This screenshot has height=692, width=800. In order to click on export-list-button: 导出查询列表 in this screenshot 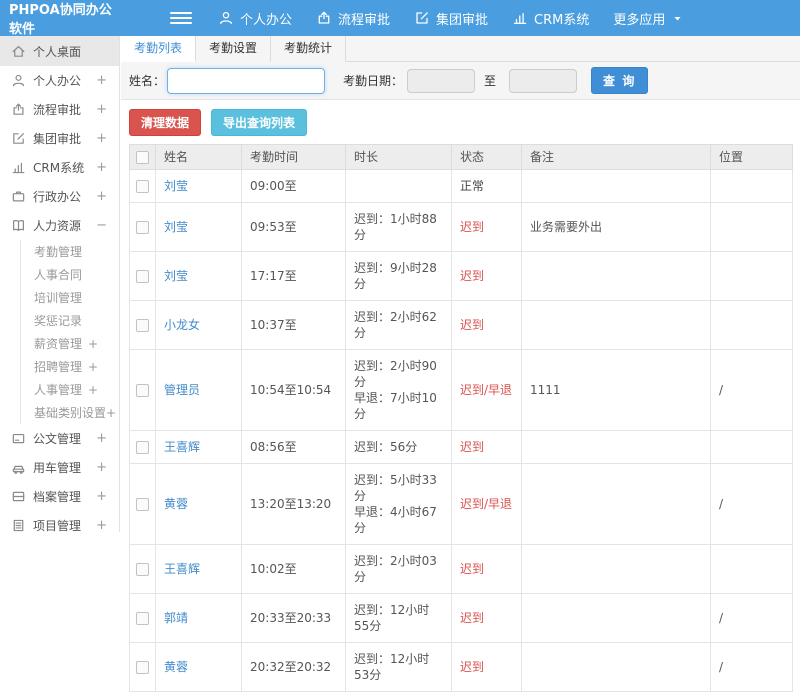, I will do `click(259, 122)`.